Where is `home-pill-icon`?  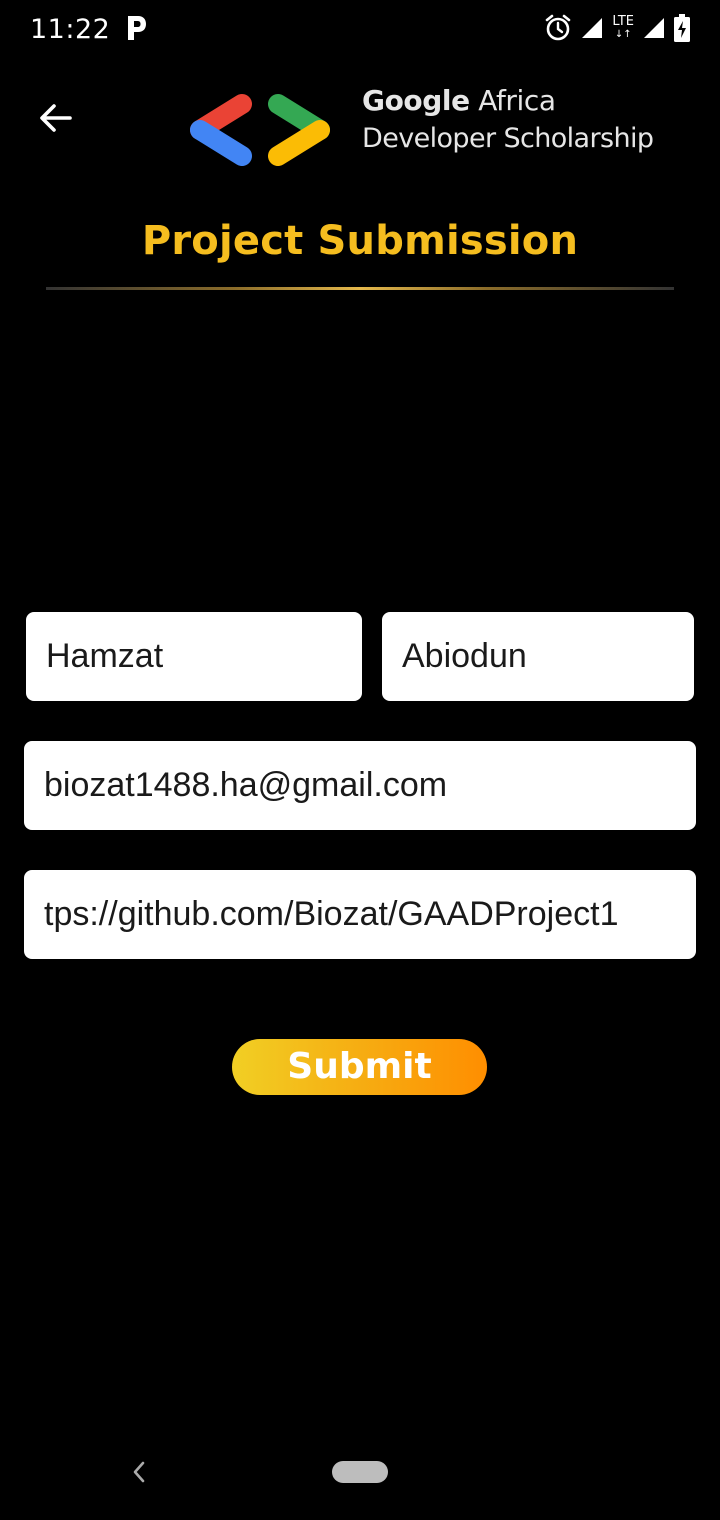 home-pill-icon is located at coordinates (360, 1472).